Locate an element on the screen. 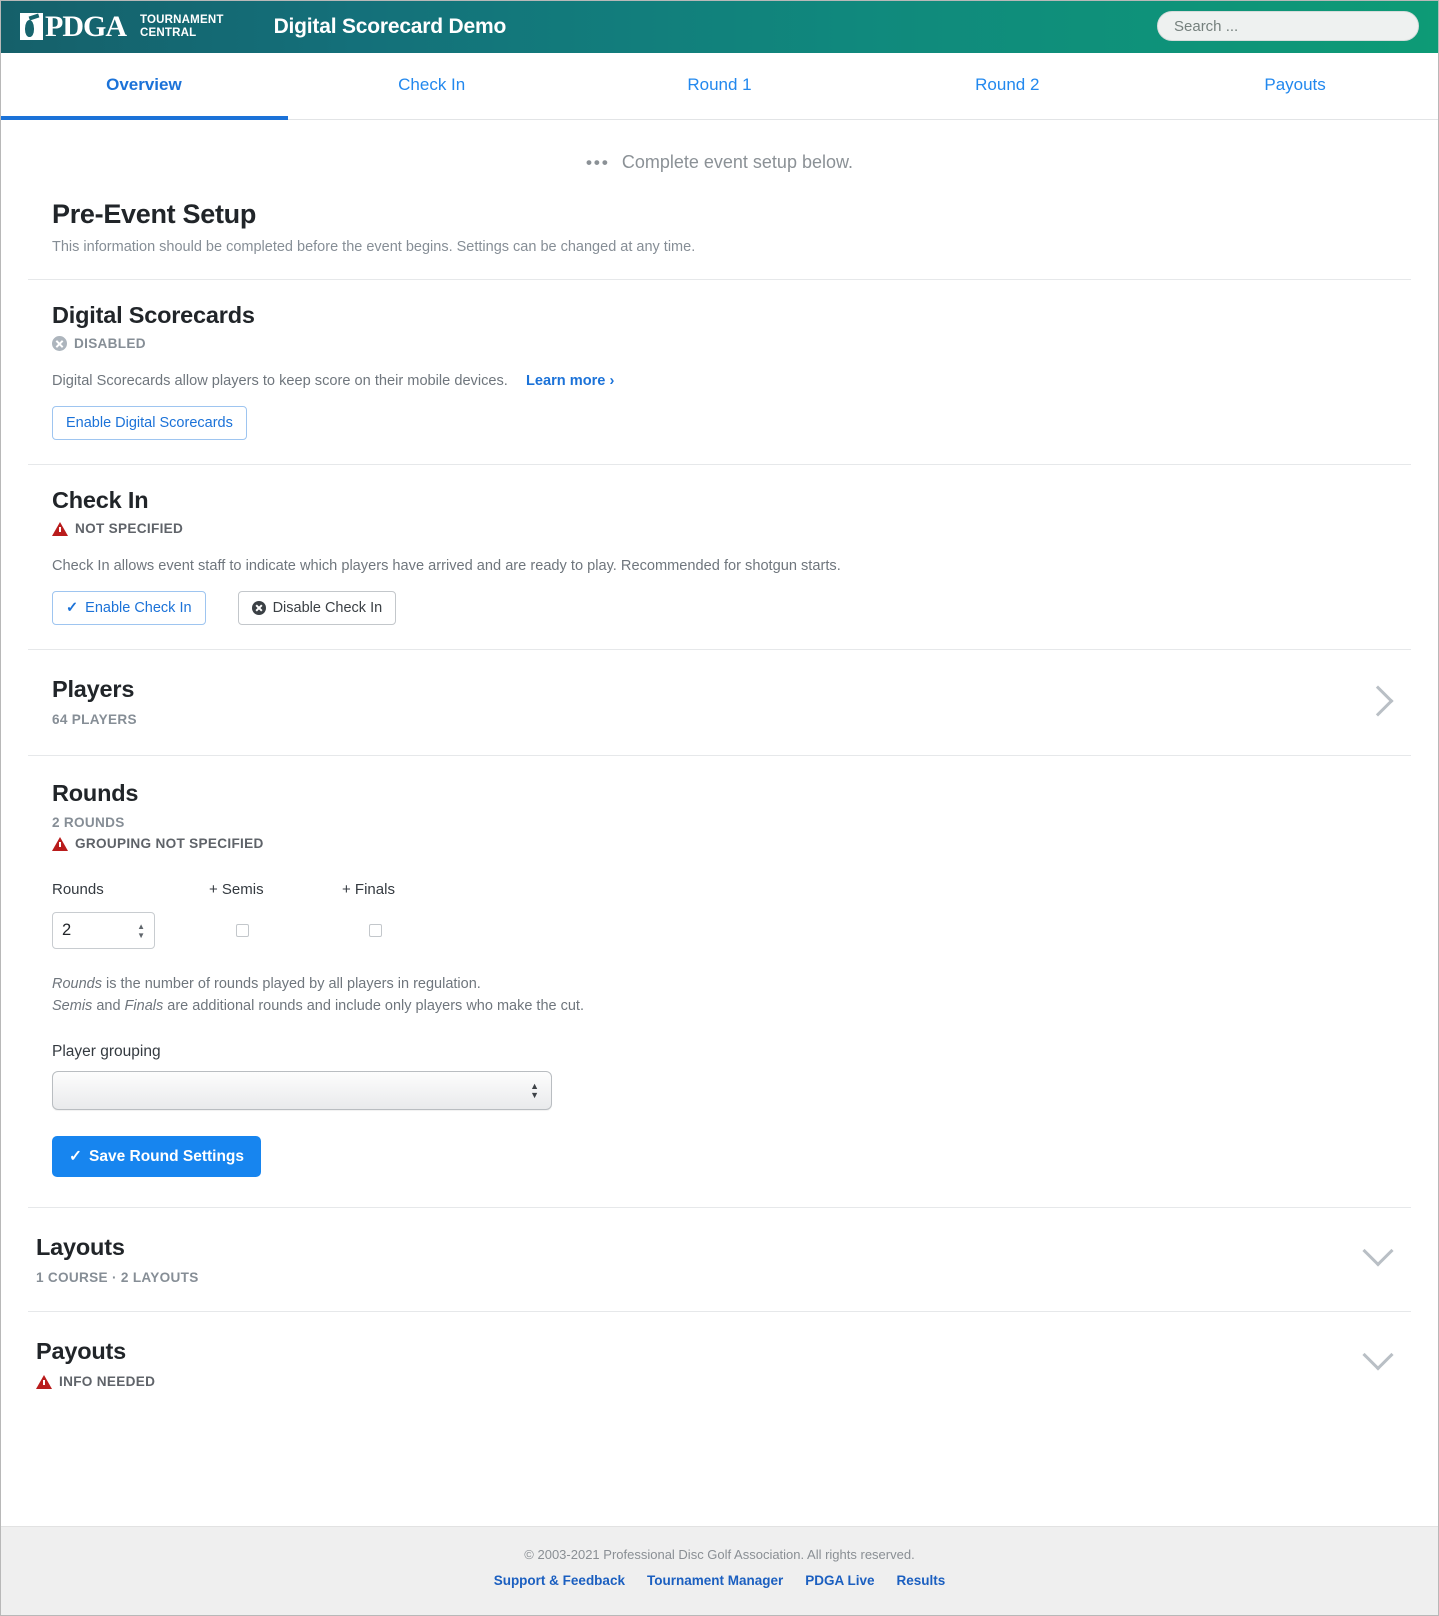 The image size is (1439, 1616). check-in-actions: ✓ Enable Check In Disable Check In is located at coordinates (731, 608).